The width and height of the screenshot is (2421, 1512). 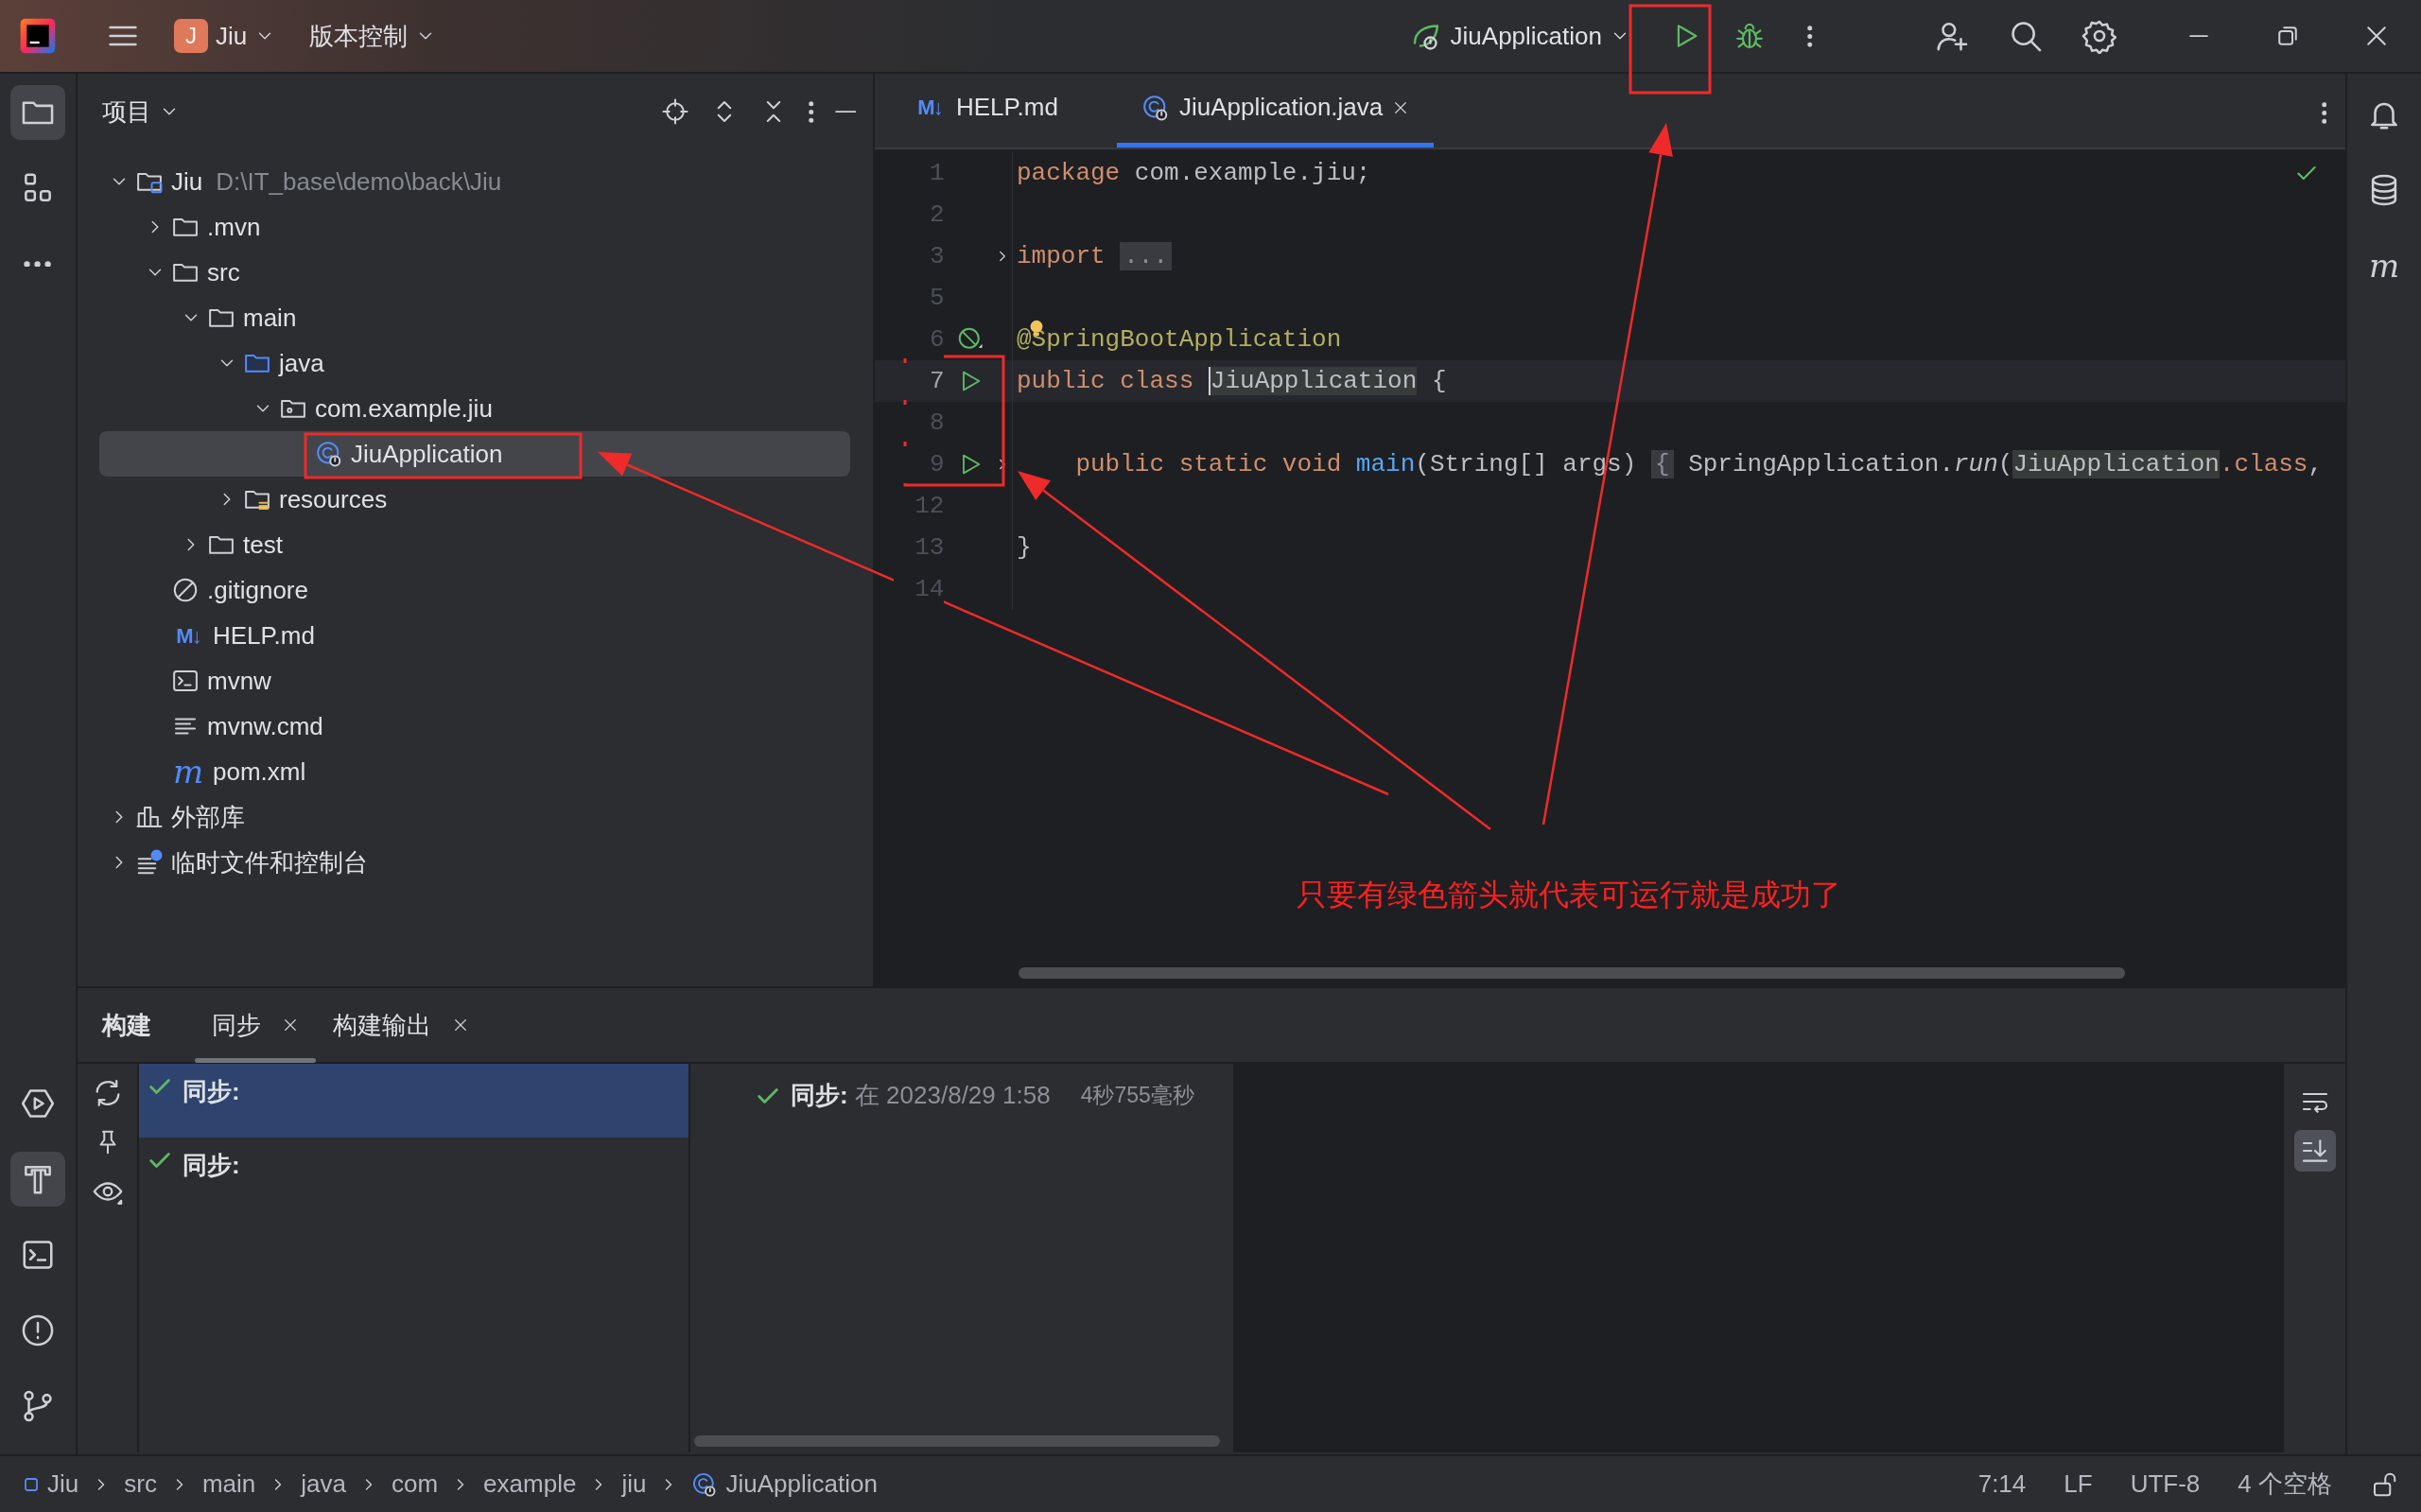 What do you see at coordinates (228, 1484) in the screenshot?
I see `breadcrumb: main` at bounding box center [228, 1484].